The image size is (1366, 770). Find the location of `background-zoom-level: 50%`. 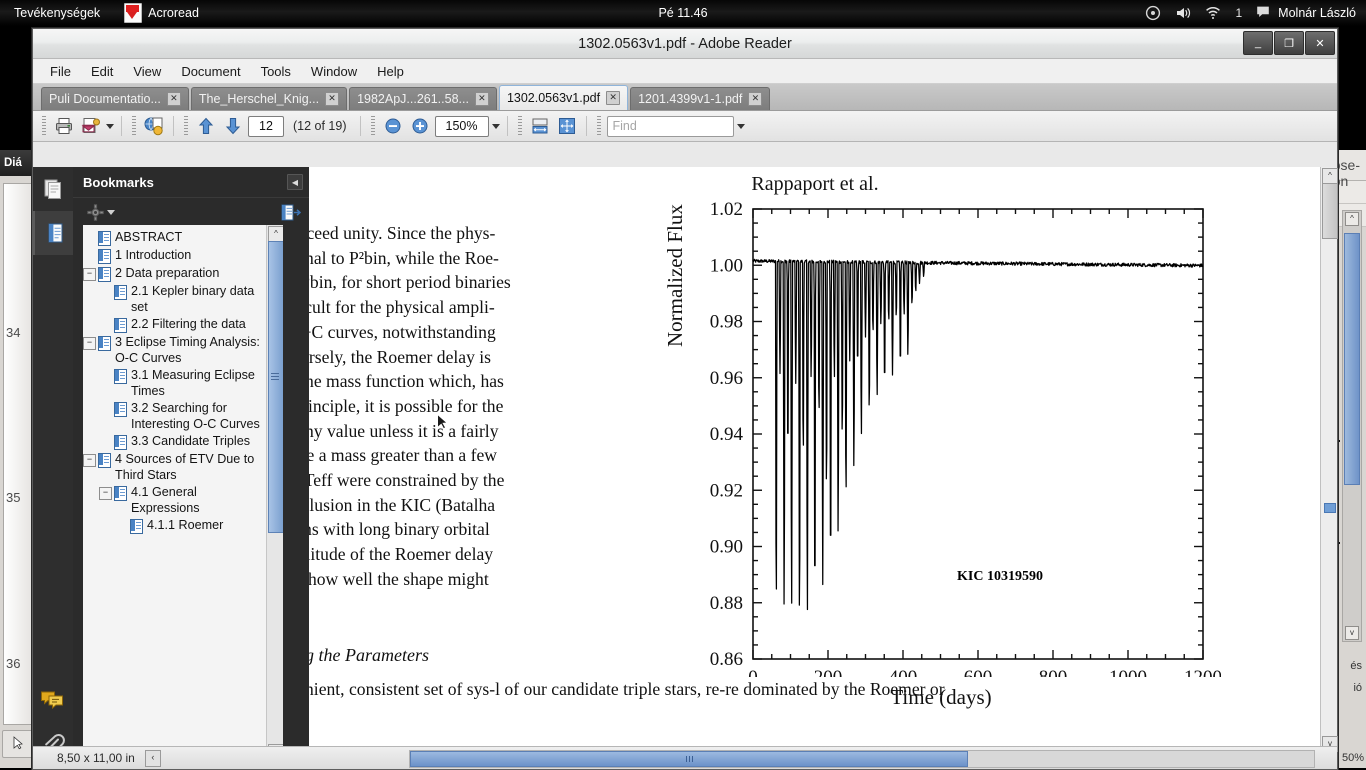

background-zoom-level: 50% is located at coordinates (1353, 758).